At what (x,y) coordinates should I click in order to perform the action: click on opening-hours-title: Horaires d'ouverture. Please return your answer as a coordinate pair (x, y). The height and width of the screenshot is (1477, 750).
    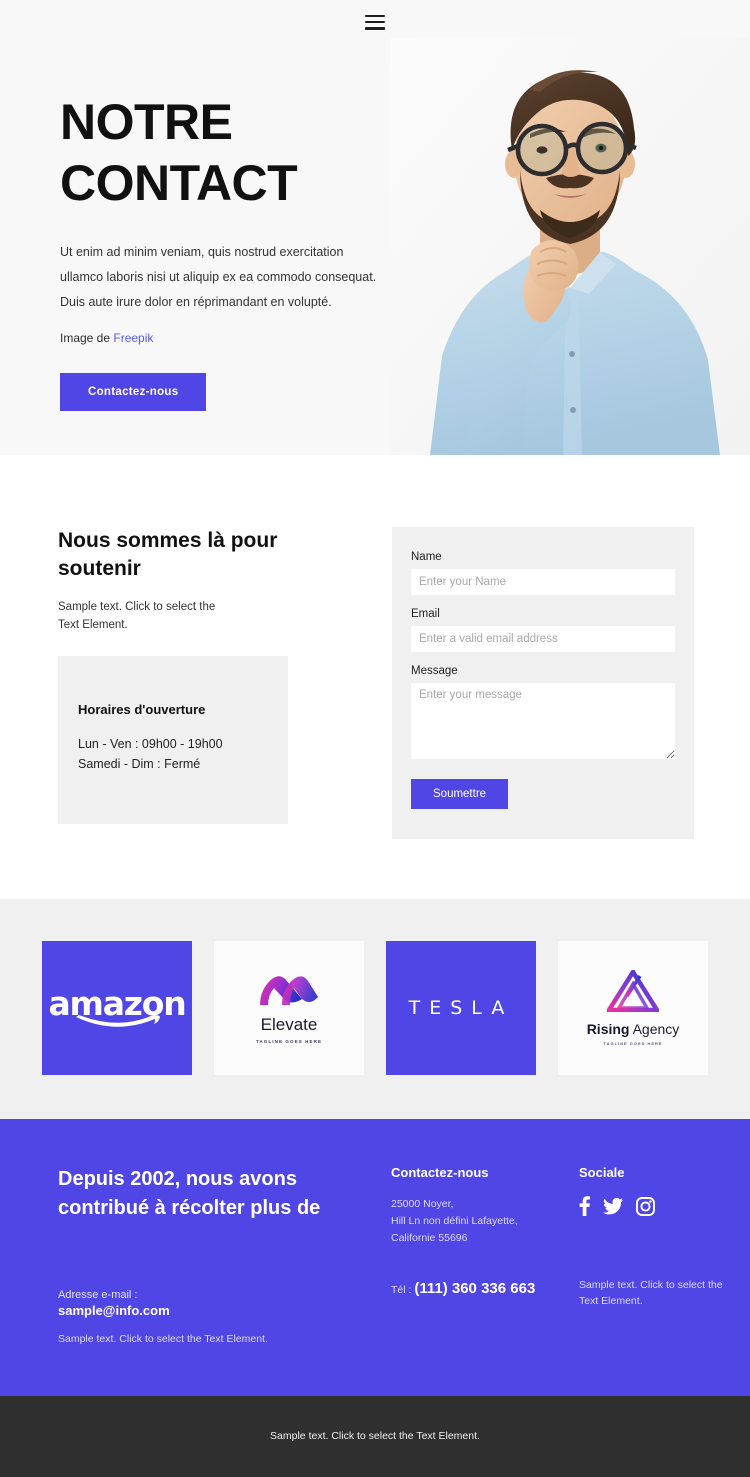
    Looking at the image, I should click on (142, 710).